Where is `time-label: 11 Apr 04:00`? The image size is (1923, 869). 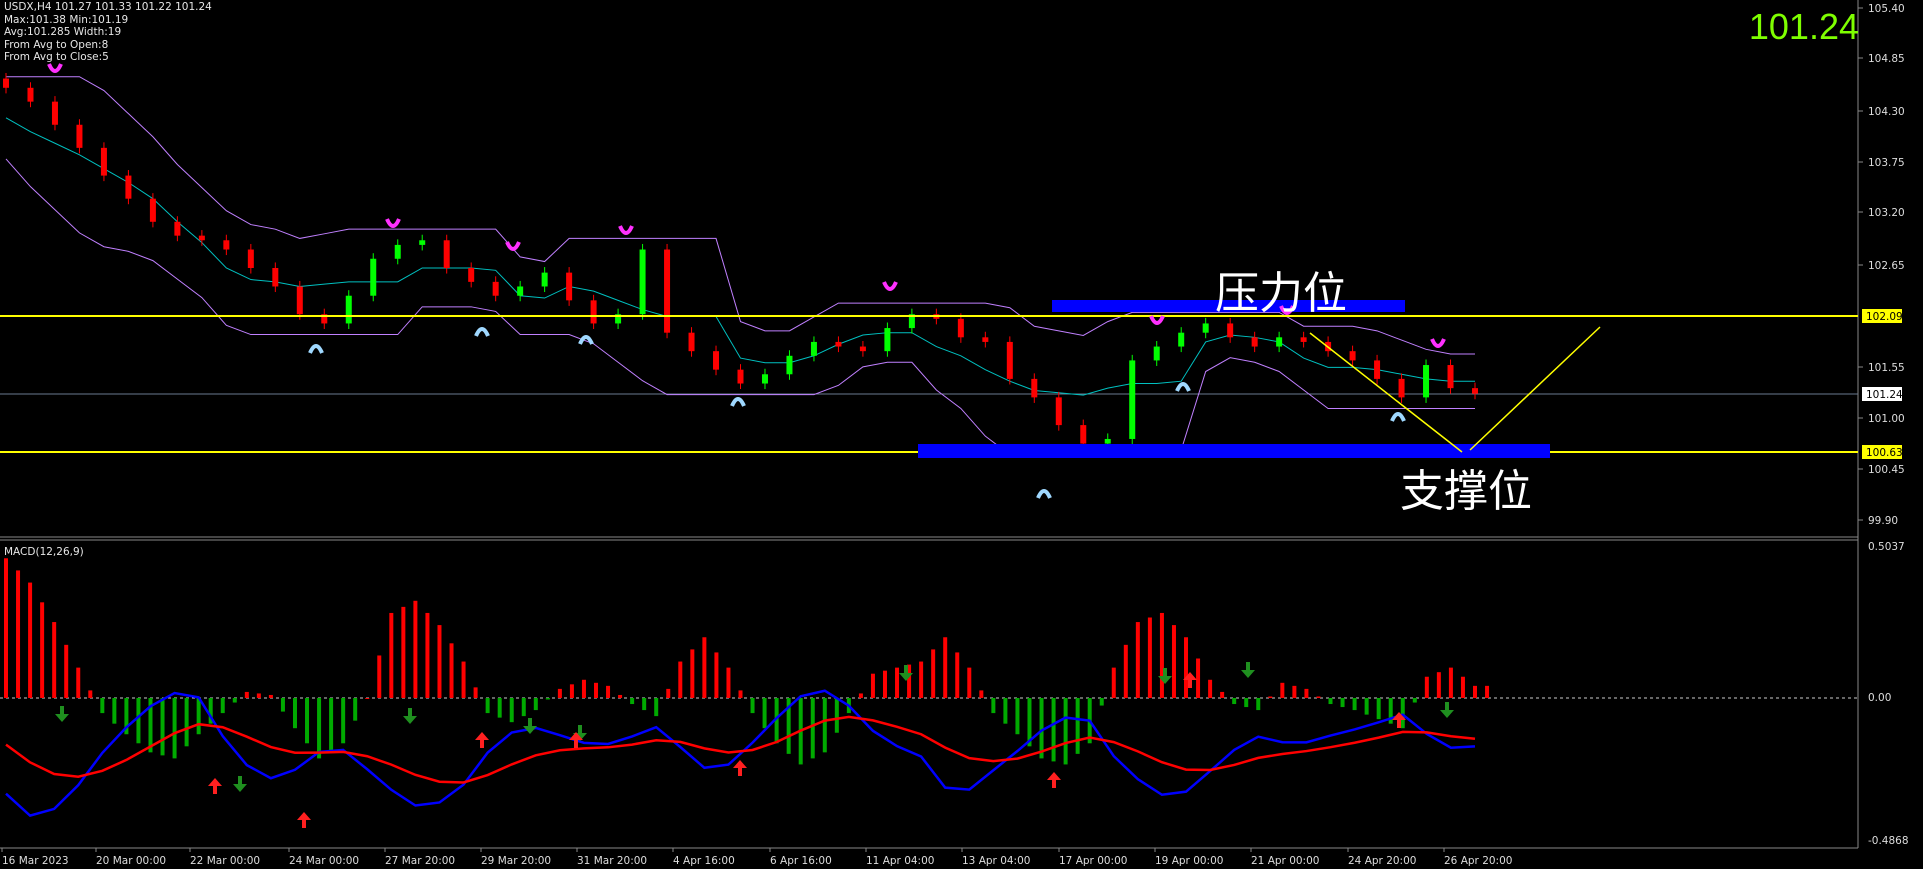
time-label: 11 Apr 04:00 is located at coordinates (900, 861).